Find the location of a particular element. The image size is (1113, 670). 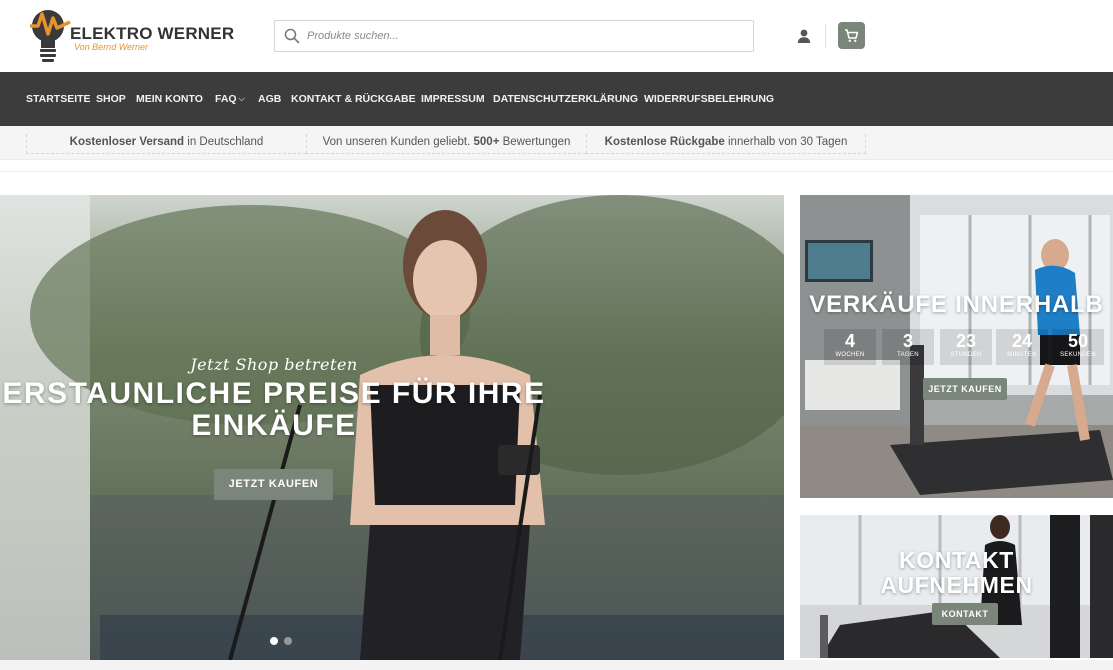

hero-kicker: Jetzt Shop betreten is located at coordinates (274, 364).